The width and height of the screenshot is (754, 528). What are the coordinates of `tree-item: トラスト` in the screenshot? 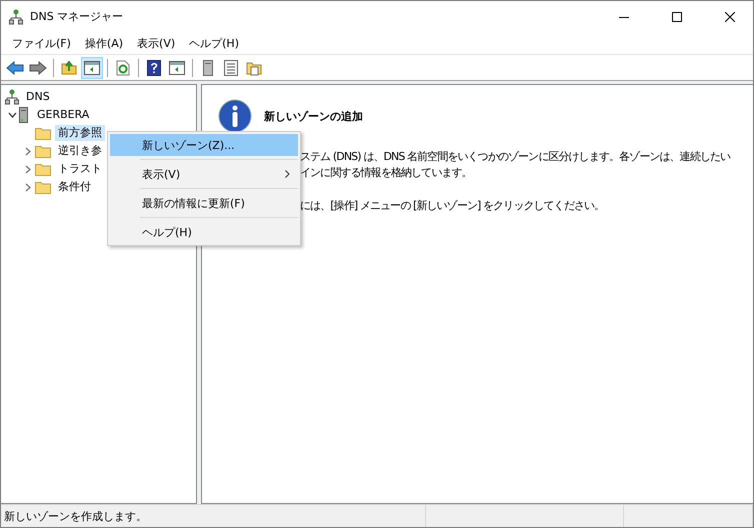 It's located at (80, 169).